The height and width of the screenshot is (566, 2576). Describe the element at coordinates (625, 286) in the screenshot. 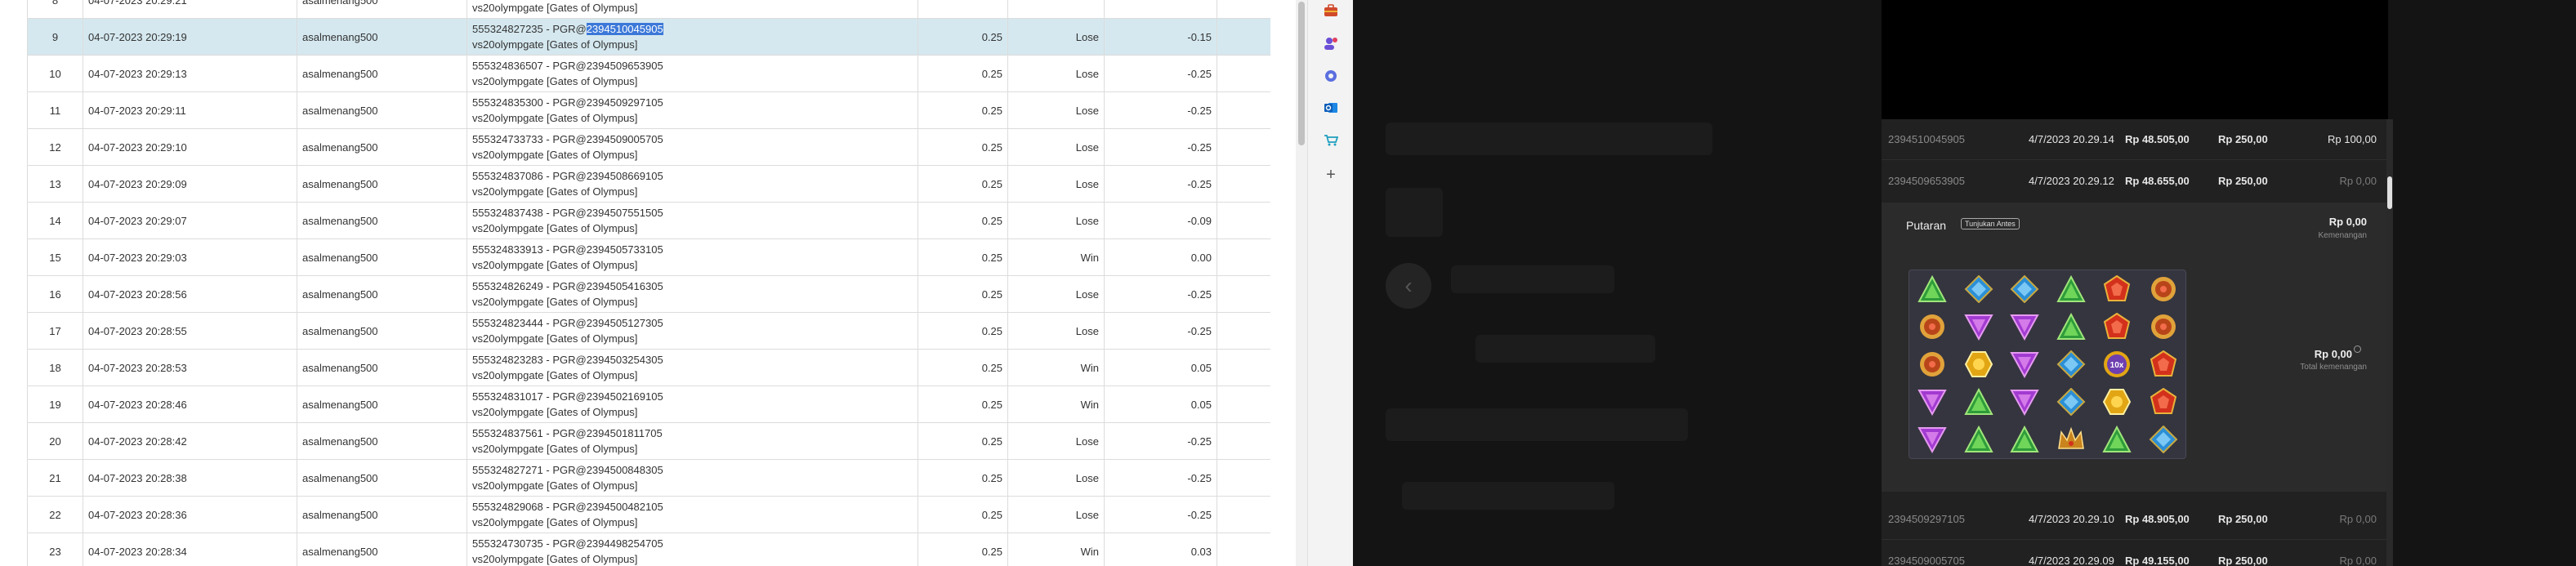

I see `tx-round-id: 2394505416305` at that location.